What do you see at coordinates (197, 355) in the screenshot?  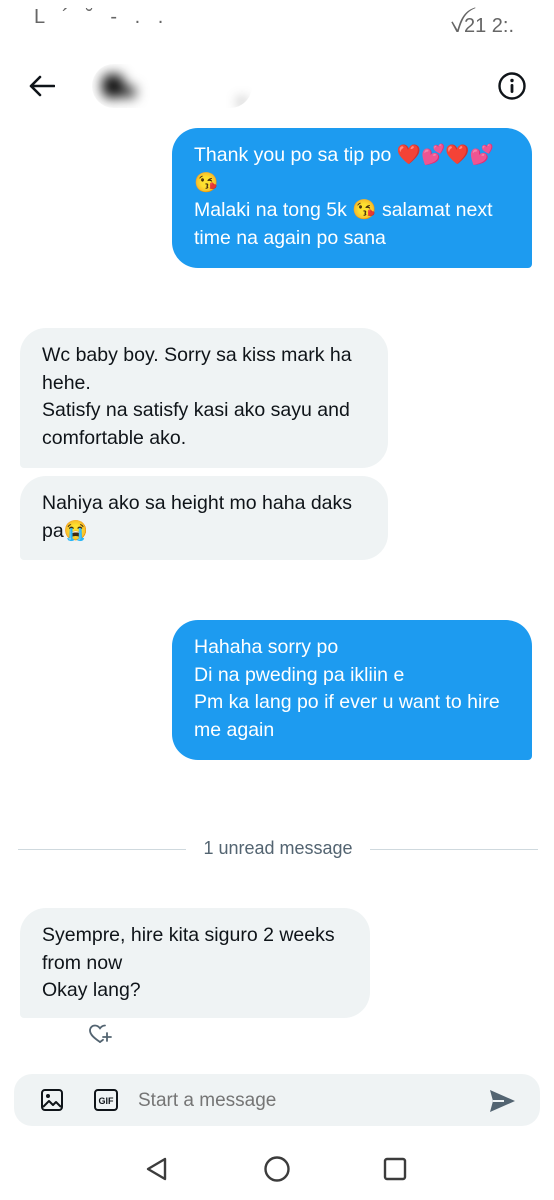 I see `message-text-line: Wc baby boy. Sorry sa kiss mark ha` at bounding box center [197, 355].